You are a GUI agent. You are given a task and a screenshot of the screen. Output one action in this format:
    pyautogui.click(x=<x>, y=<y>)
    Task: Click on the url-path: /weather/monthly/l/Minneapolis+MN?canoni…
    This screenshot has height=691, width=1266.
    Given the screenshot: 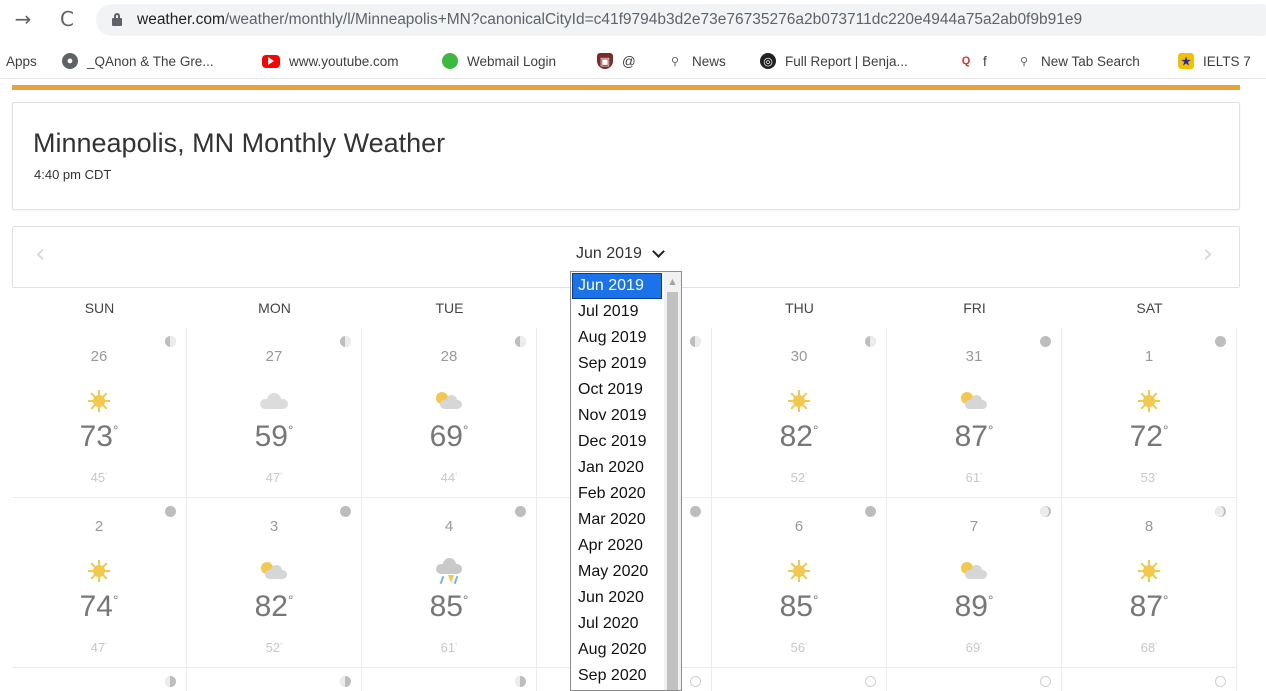 What is the action you would take?
    pyautogui.click(x=653, y=19)
    